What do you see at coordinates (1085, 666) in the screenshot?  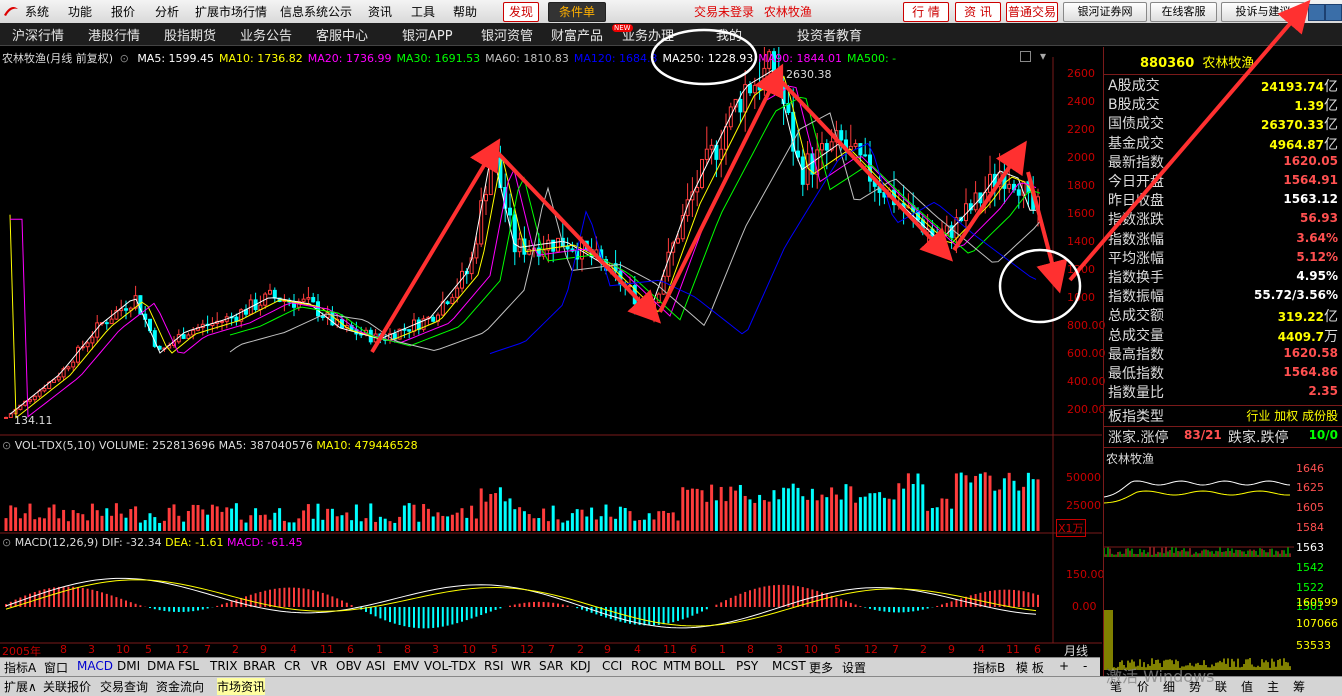 I see `indicator-right-tab: -` at bounding box center [1085, 666].